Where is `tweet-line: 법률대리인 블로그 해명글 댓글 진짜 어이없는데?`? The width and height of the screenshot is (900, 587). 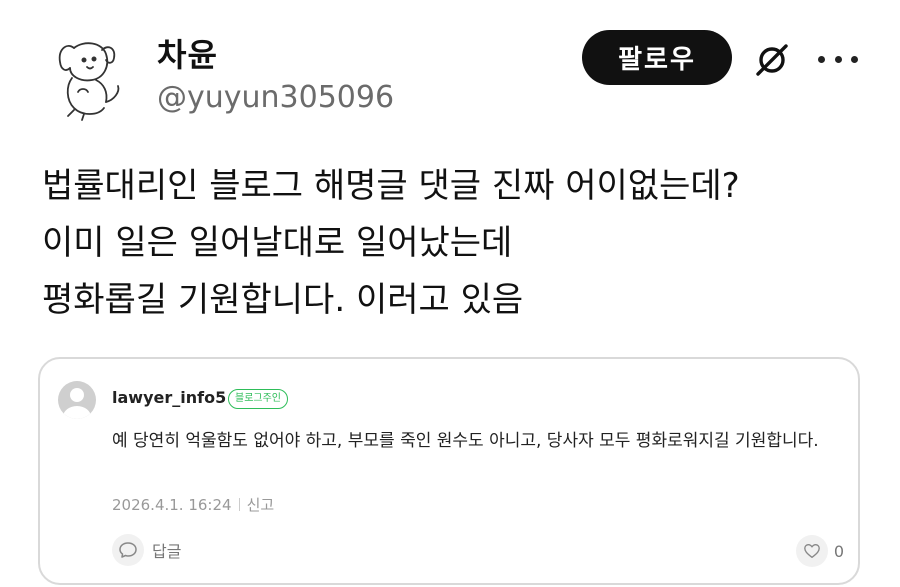
tweet-line: 법률대리인 블로그 해명글 댓글 진짜 어이없는데? is located at coordinates (391, 186).